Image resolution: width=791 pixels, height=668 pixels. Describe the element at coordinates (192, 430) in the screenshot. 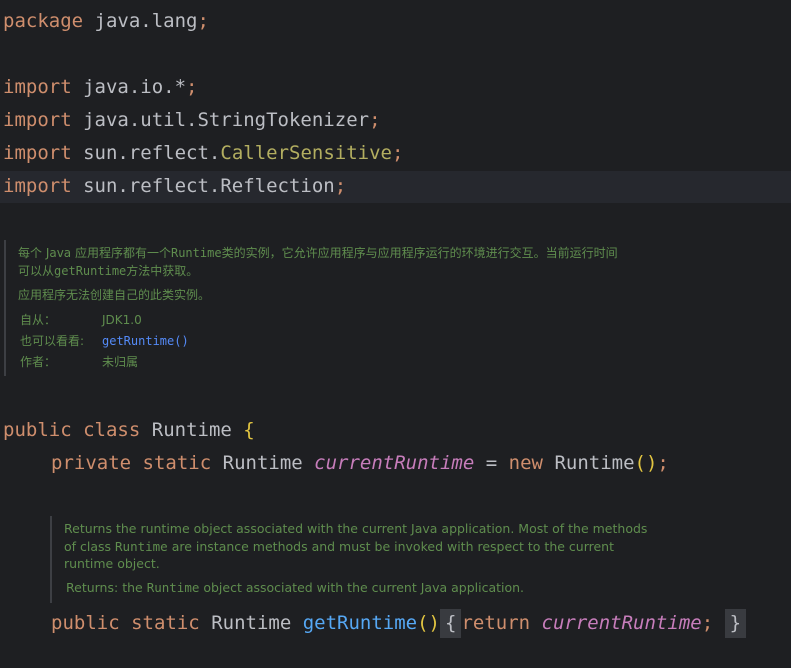

I see `class-name: Runtime` at that location.